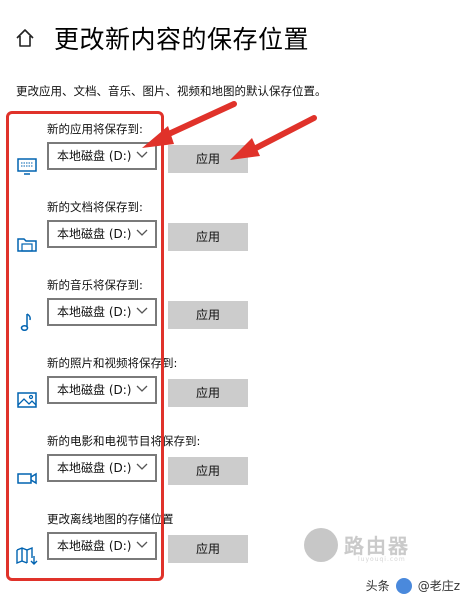  Describe the element at coordinates (382, 559) in the screenshot. I see `watermark-subtext: luyouqi.com` at that location.